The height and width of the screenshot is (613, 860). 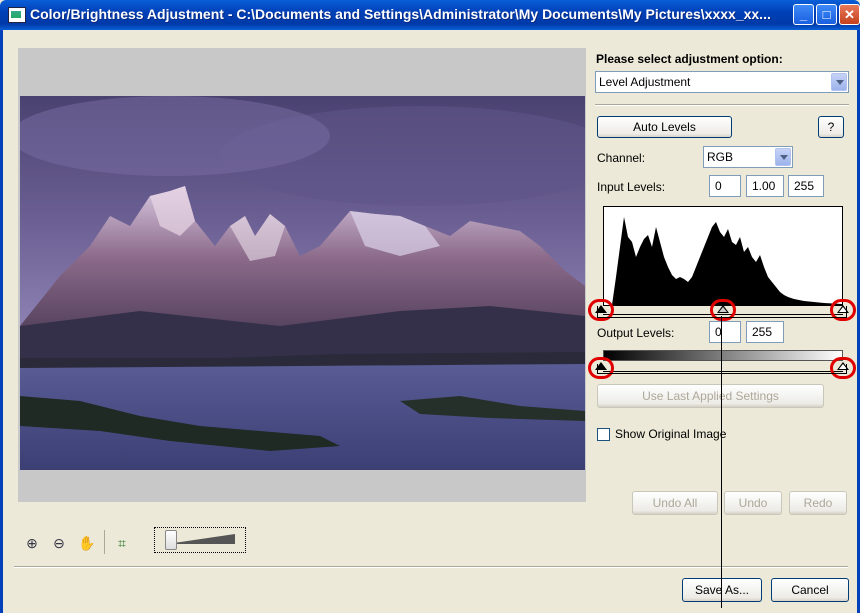 What do you see at coordinates (806, 186) in the screenshot?
I see `input-white-field: 255` at bounding box center [806, 186].